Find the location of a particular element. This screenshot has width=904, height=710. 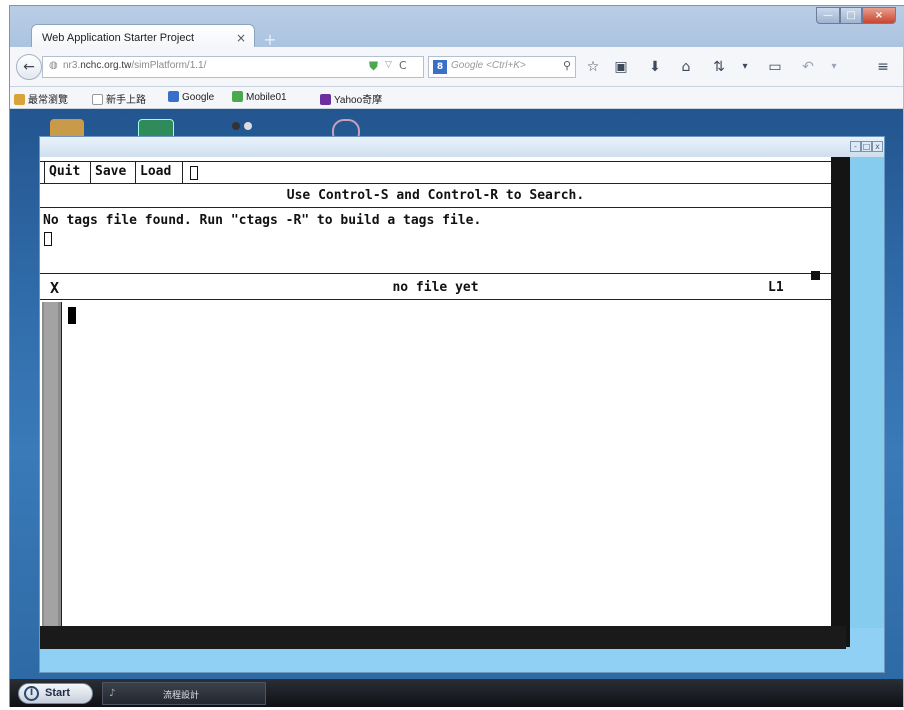

power-icon: I is located at coordinates (31, 693).